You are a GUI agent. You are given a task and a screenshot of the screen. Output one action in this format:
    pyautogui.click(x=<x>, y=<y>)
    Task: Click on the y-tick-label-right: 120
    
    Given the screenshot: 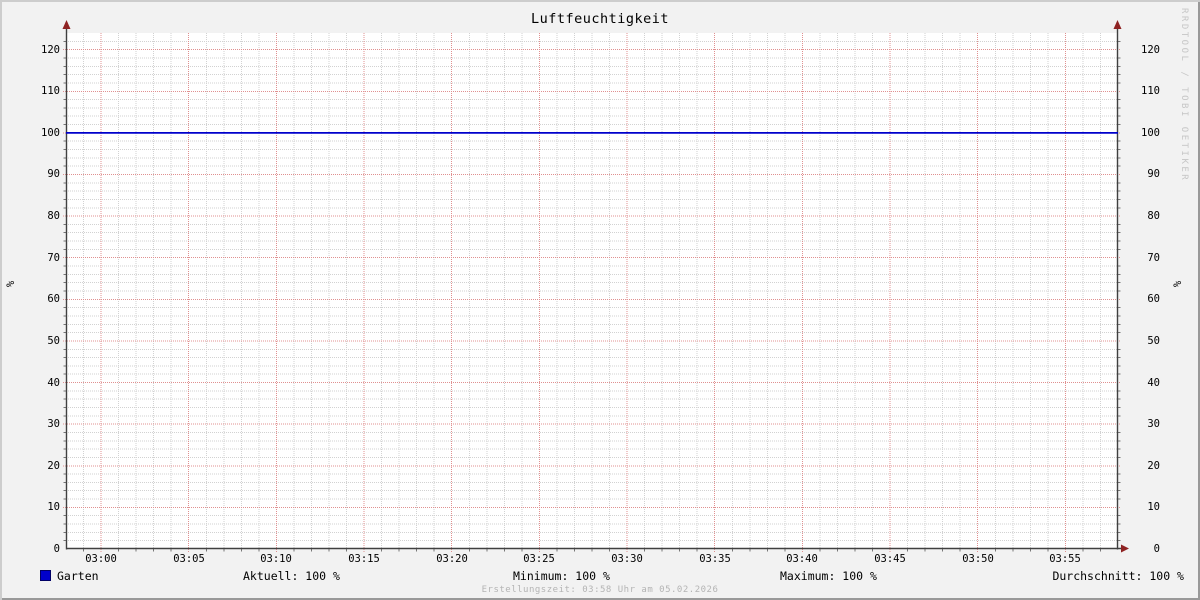 What is the action you would take?
    pyautogui.click(x=1150, y=50)
    